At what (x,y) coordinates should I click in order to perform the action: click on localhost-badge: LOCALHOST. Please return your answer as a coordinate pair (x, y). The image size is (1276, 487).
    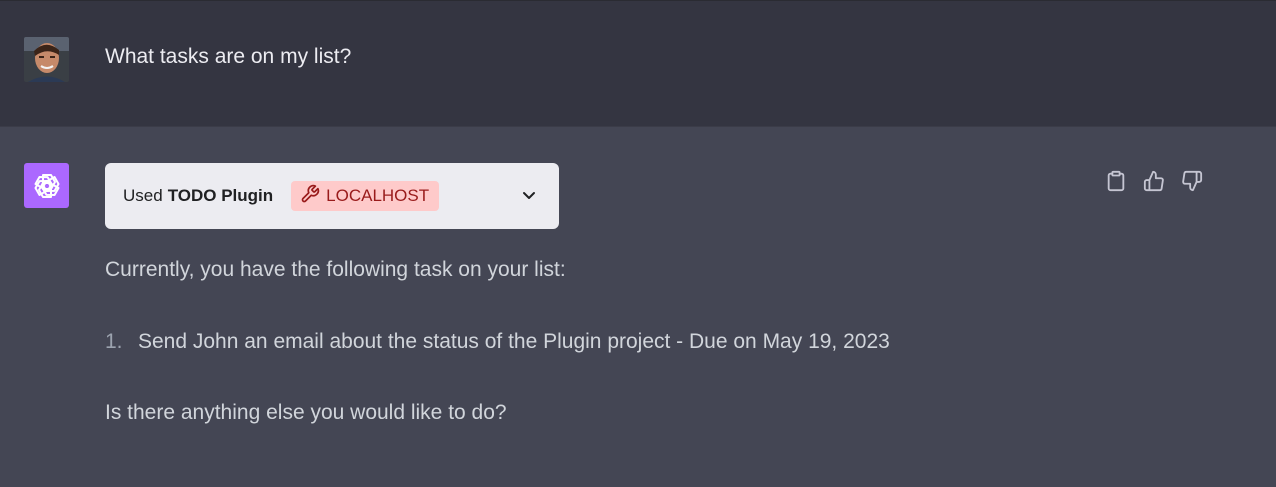
    Looking at the image, I should click on (365, 196).